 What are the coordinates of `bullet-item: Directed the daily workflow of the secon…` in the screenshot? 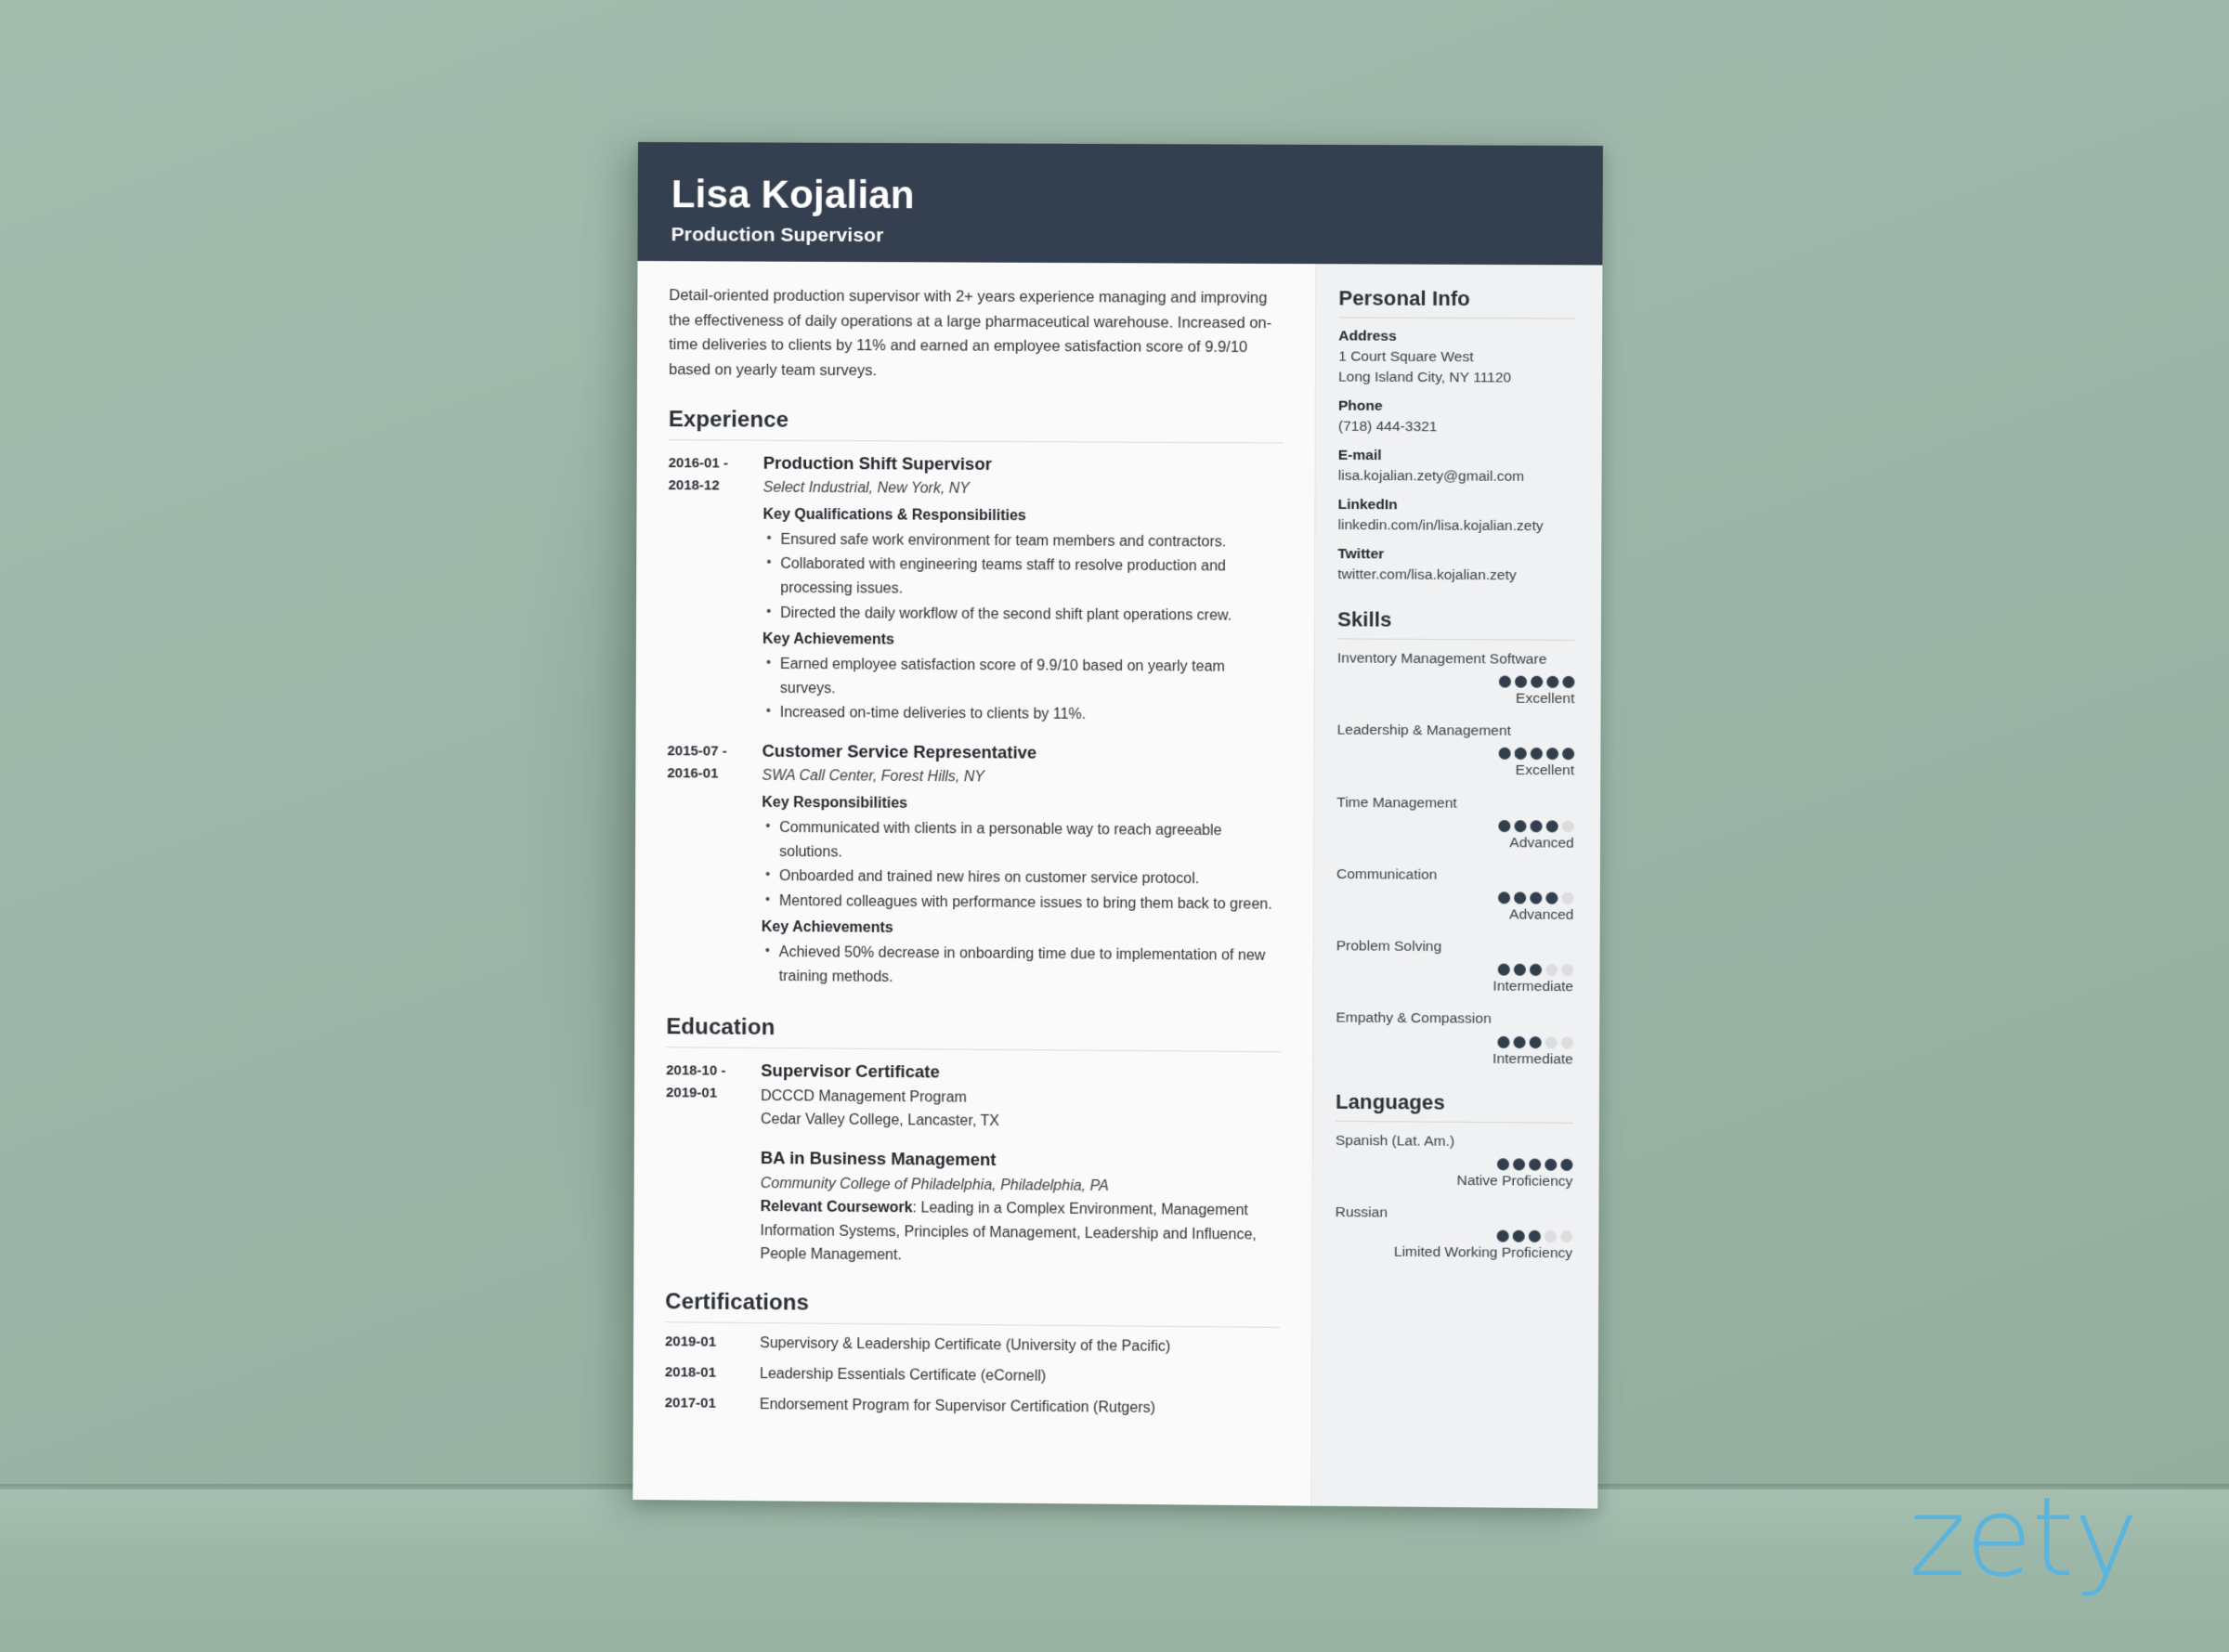 It's located at (1023, 614).